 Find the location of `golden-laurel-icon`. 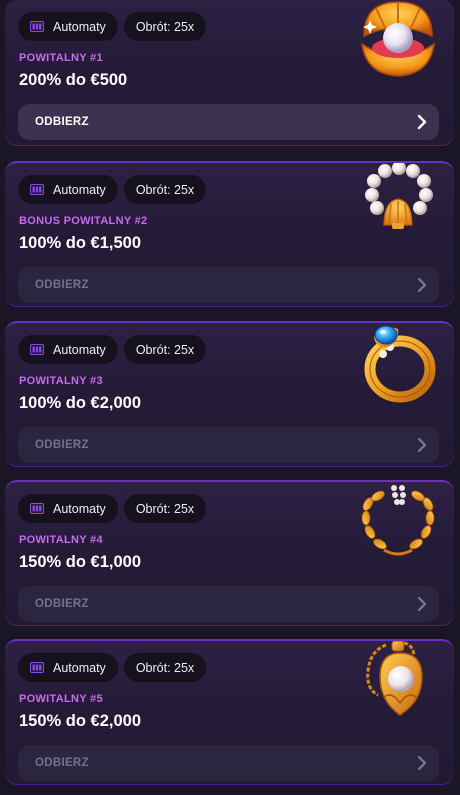

golden-laurel-icon is located at coordinates (398, 520).